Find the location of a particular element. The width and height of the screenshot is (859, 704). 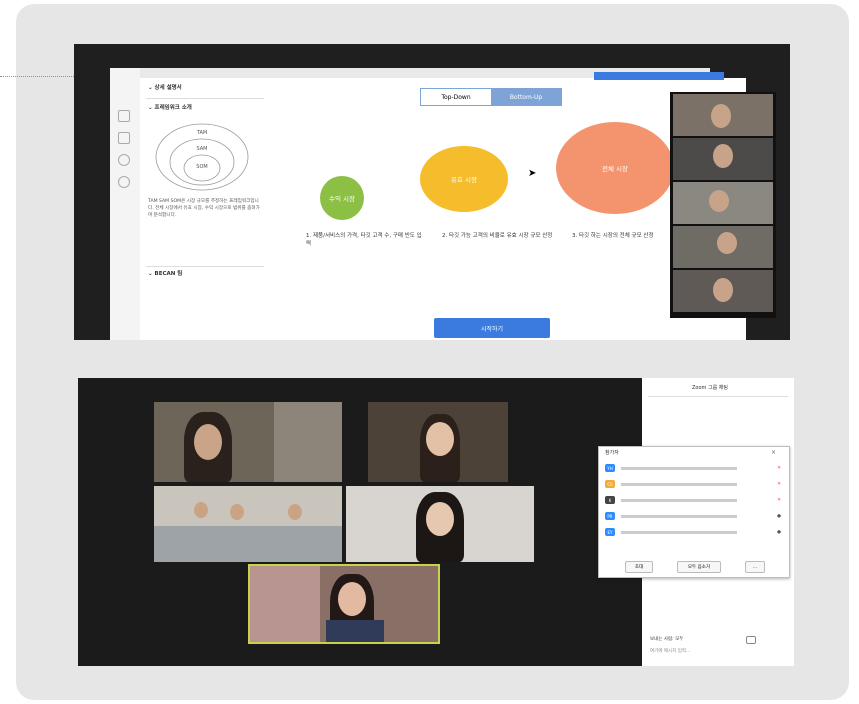

avatar: YH is located at coordinates (610, 468).